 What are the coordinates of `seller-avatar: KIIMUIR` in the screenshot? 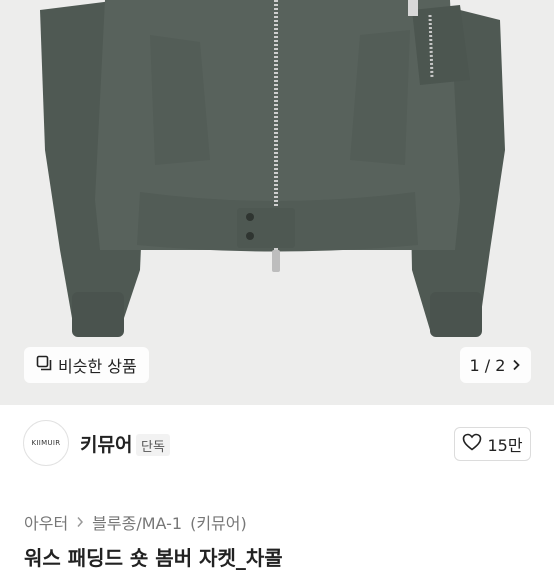 It's located at (46, 443).